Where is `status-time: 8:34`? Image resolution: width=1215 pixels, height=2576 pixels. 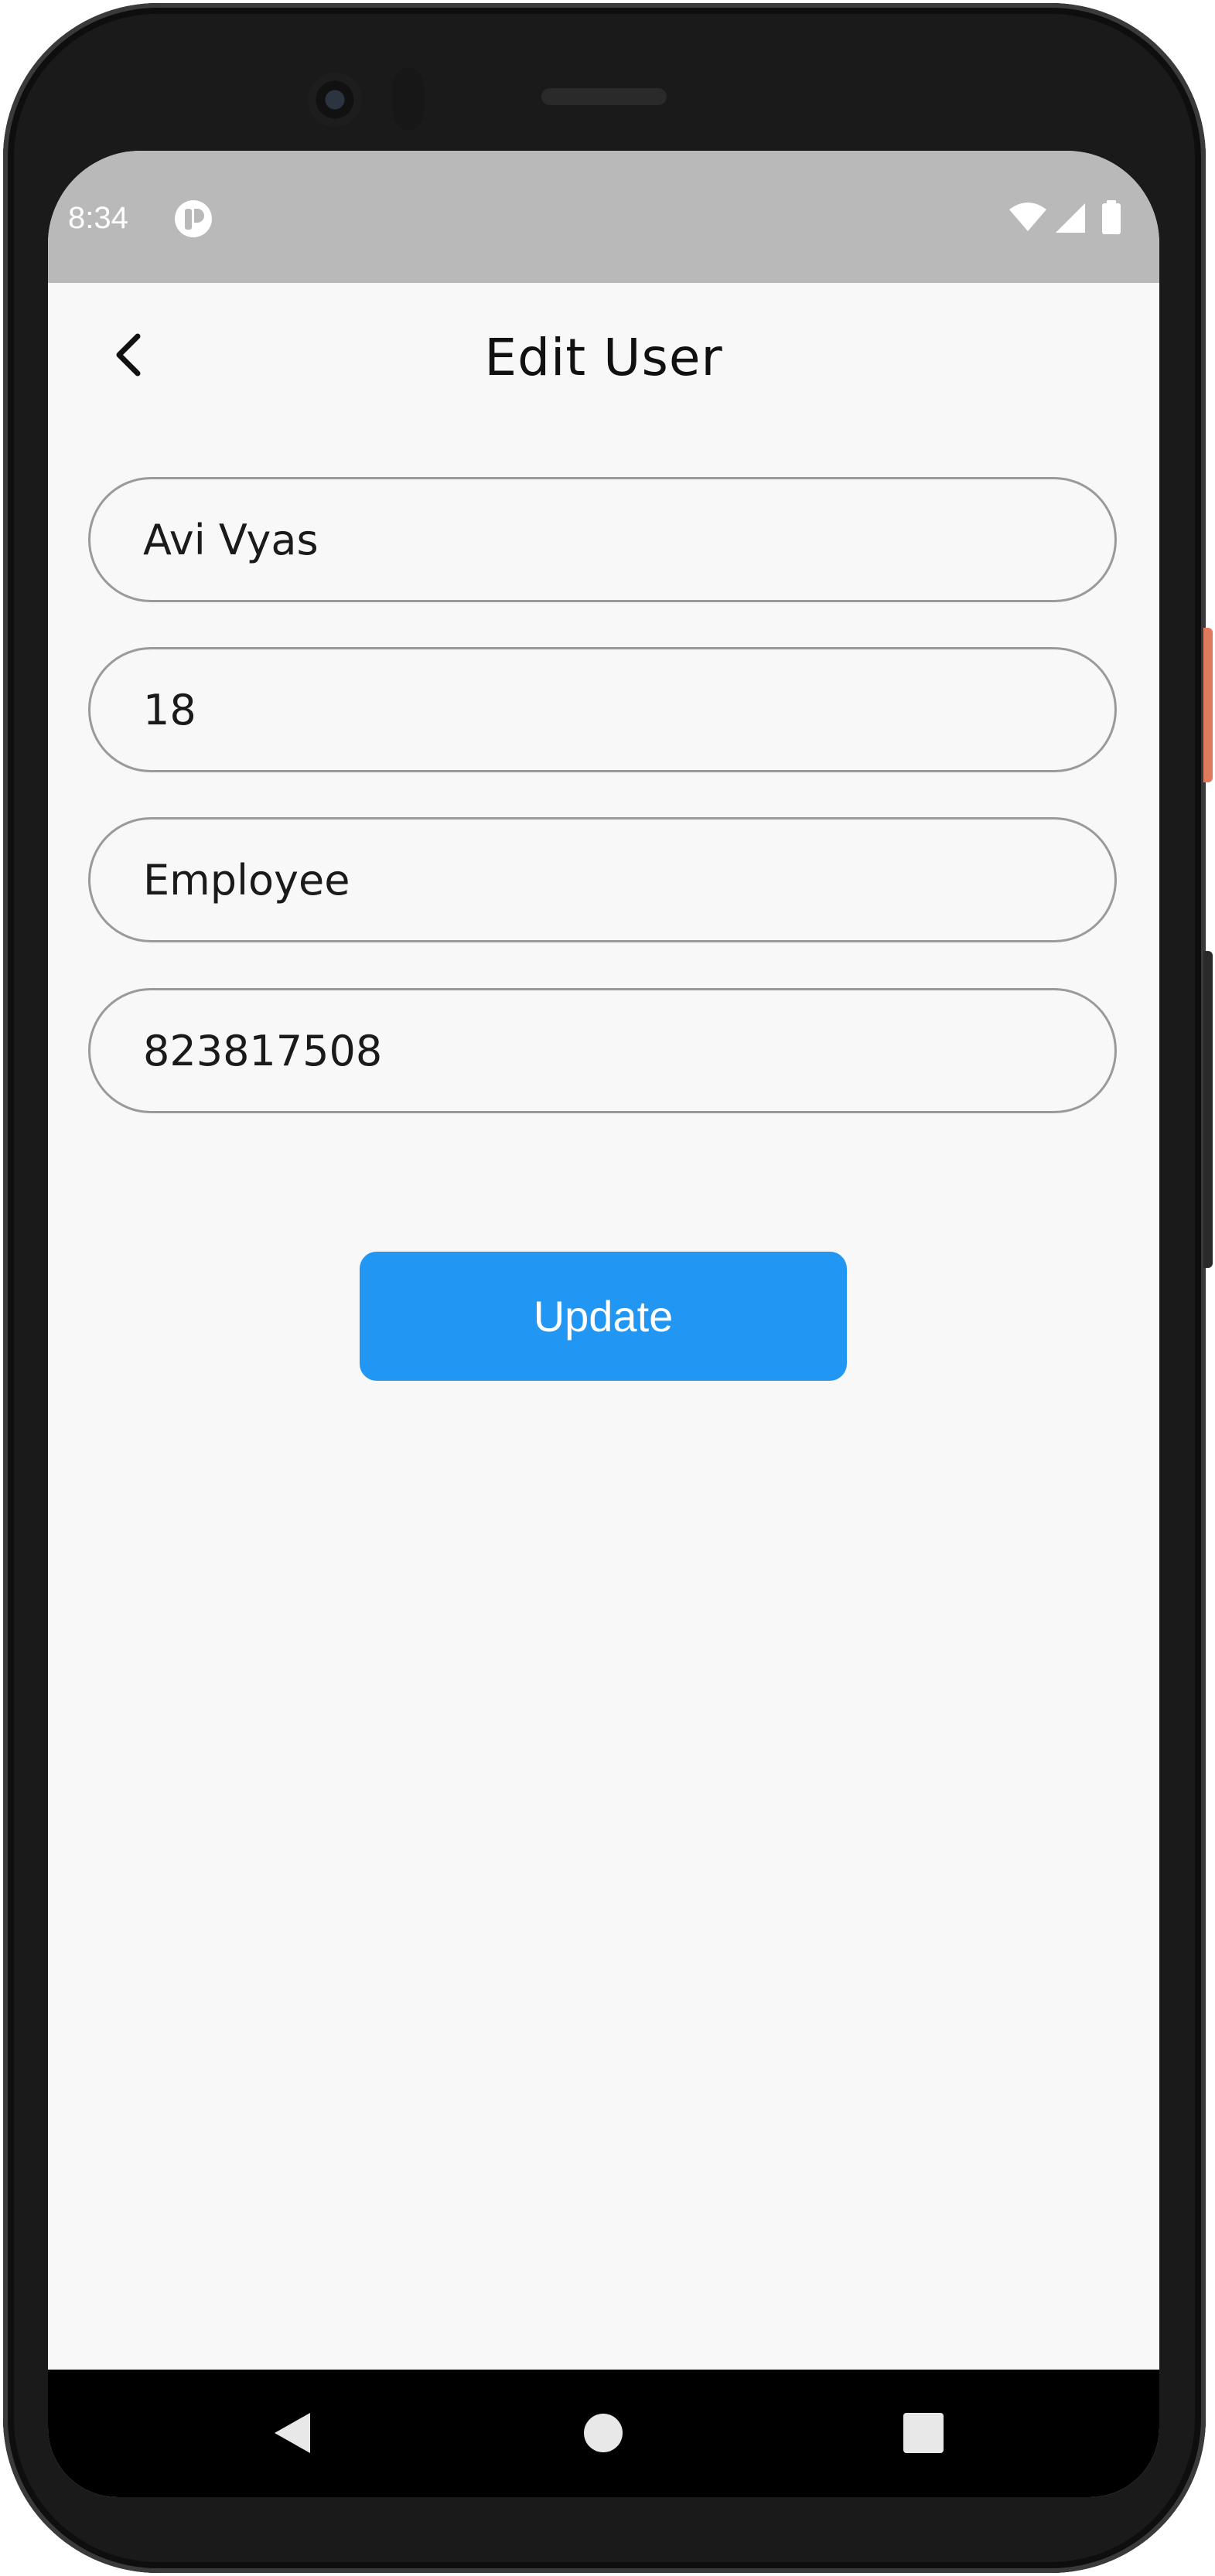 status-time: 8:34 is located at coordinates (98, 218).